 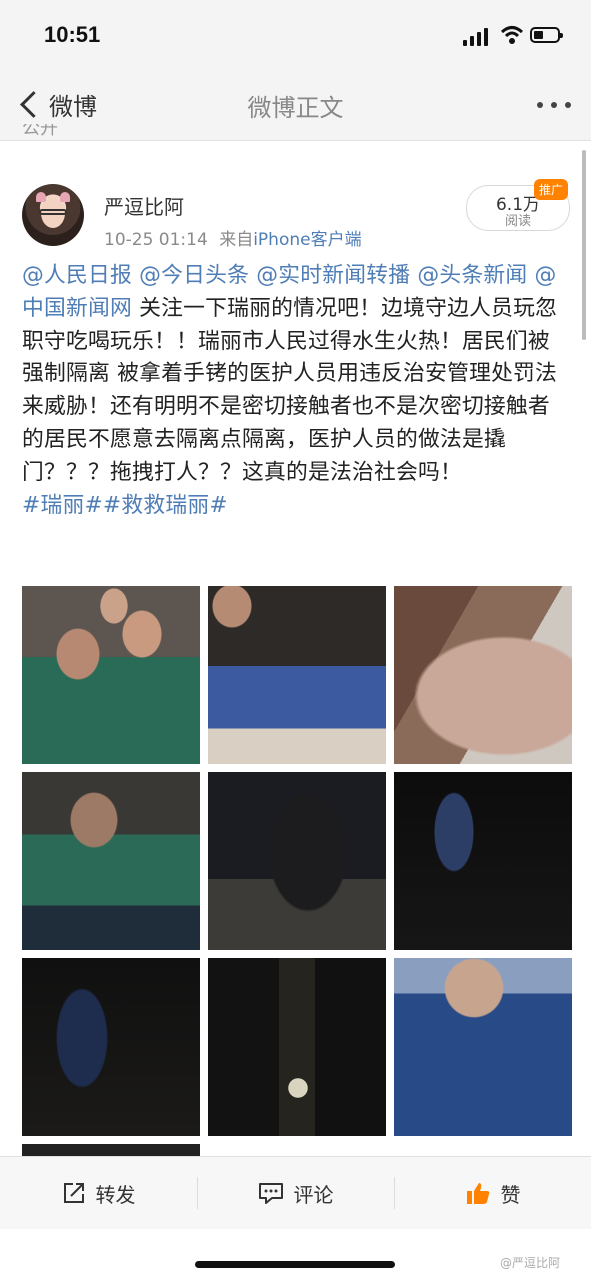 What do you see at coordinates (477, 1193) in the screenshot?
I see `thumbs-up-icon` at bounding box center [477, 1193].